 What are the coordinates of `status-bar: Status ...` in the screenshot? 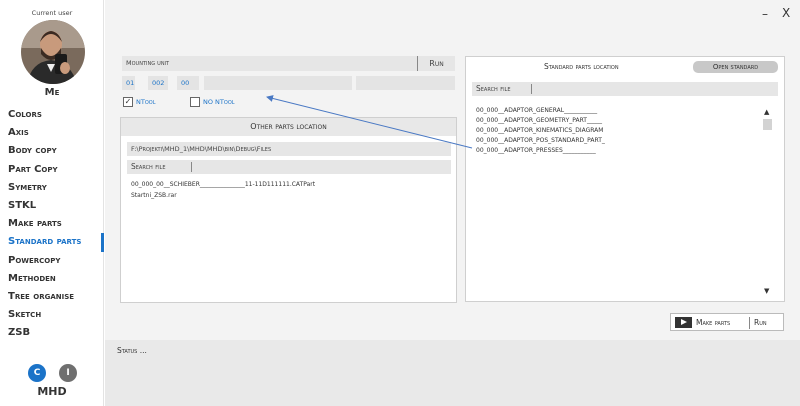 It's located at (452, 373).